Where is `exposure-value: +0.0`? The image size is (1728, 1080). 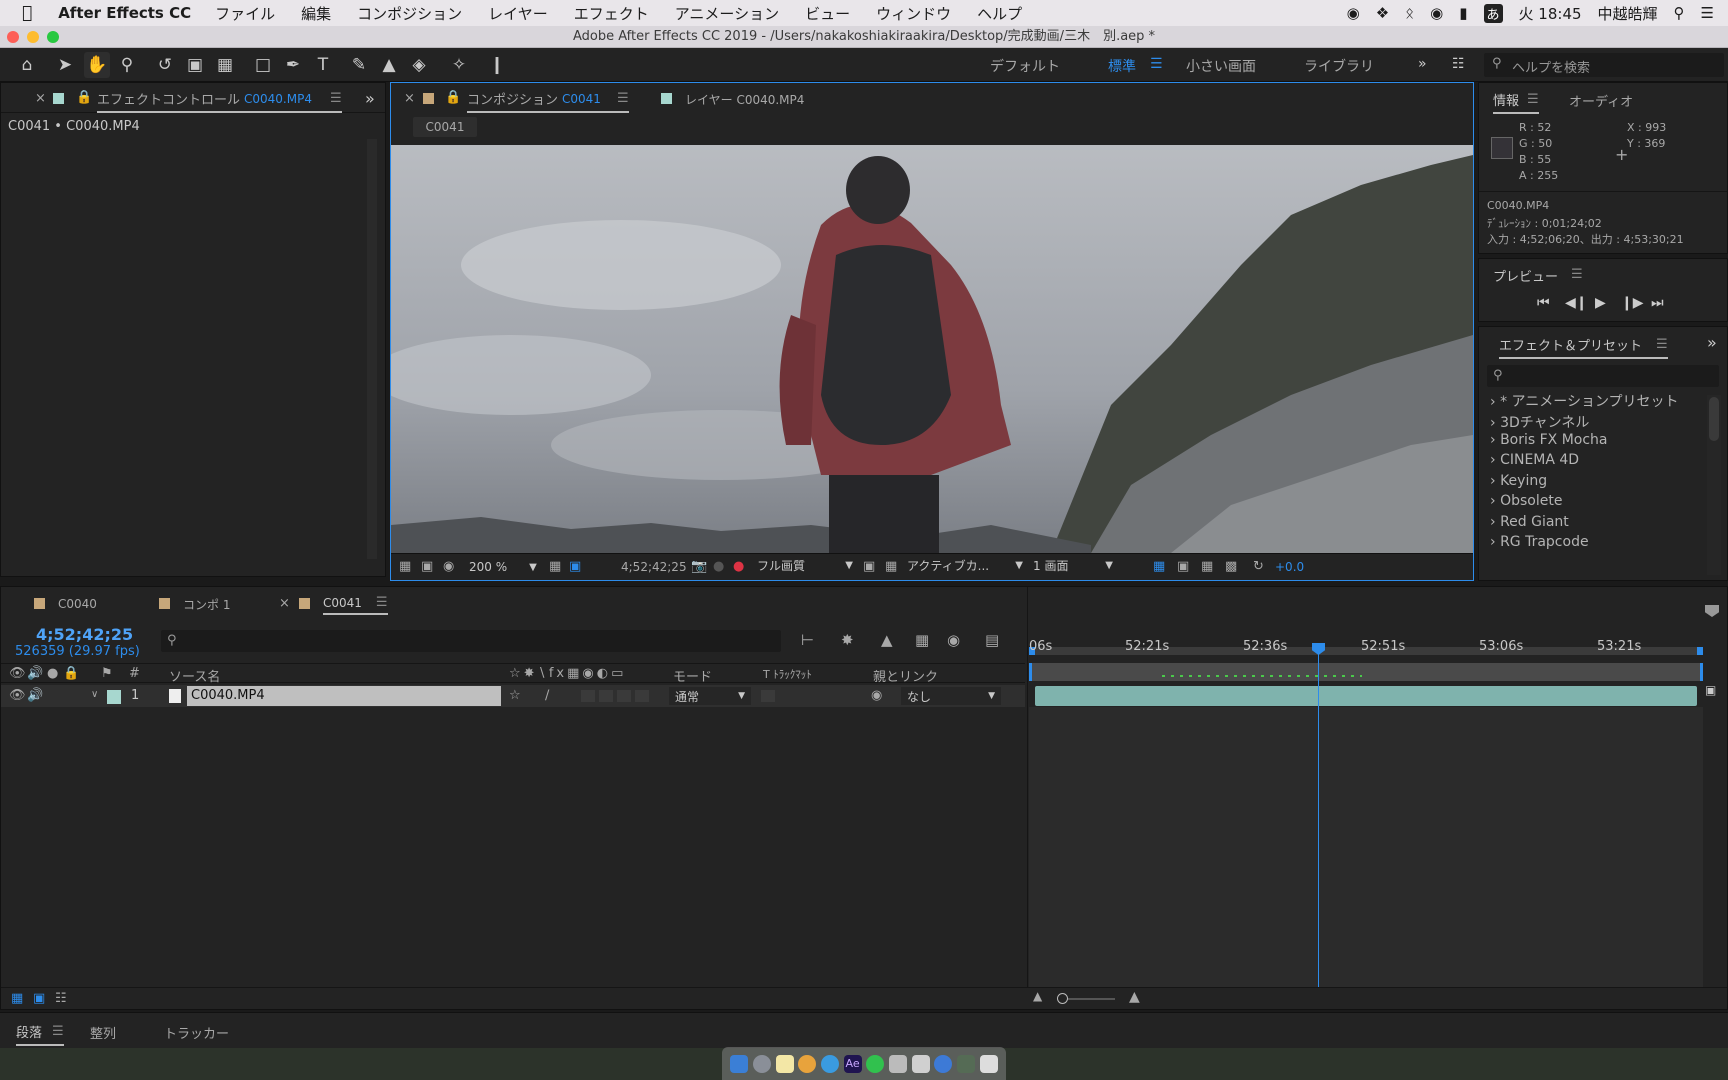
exposure-value: +0.0 is located at coordinates (1289, 567).